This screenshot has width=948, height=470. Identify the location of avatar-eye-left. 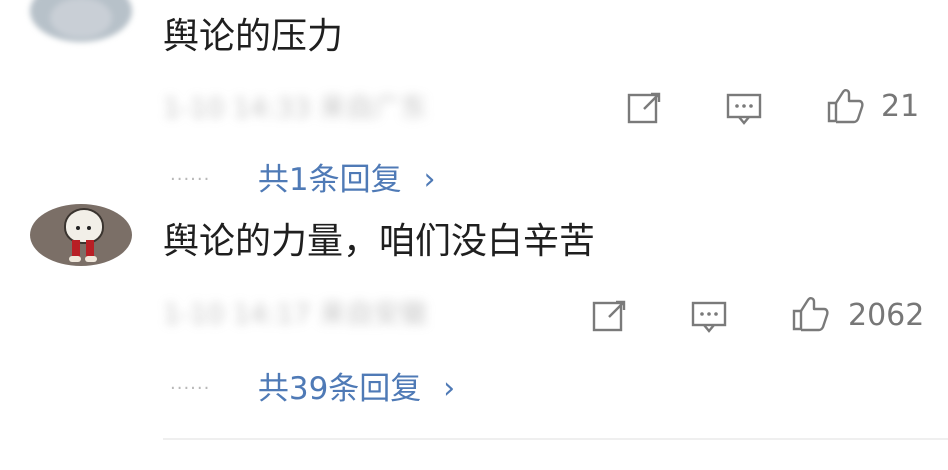
(78, 228).